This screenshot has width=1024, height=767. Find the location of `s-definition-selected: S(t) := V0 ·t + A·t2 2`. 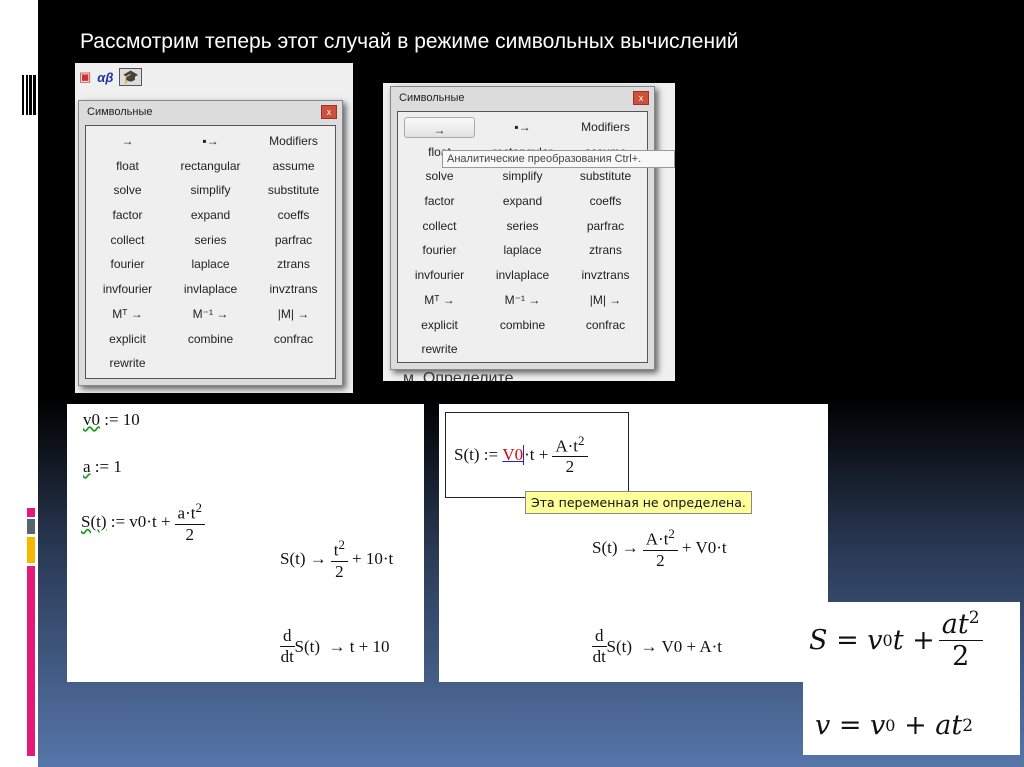

s-definition-selected: S(t) := V0 ·t + A·t2 2 is located at coordinates (537, 455).